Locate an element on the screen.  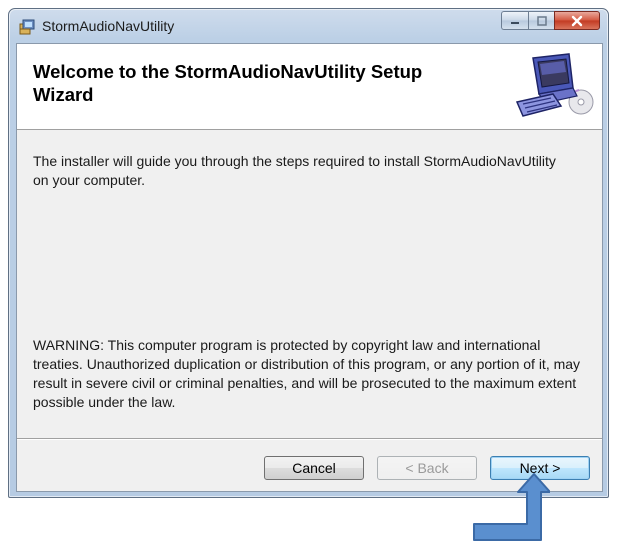
title-bar: StormAudioNavUtility is located at coordinates (308, 26).